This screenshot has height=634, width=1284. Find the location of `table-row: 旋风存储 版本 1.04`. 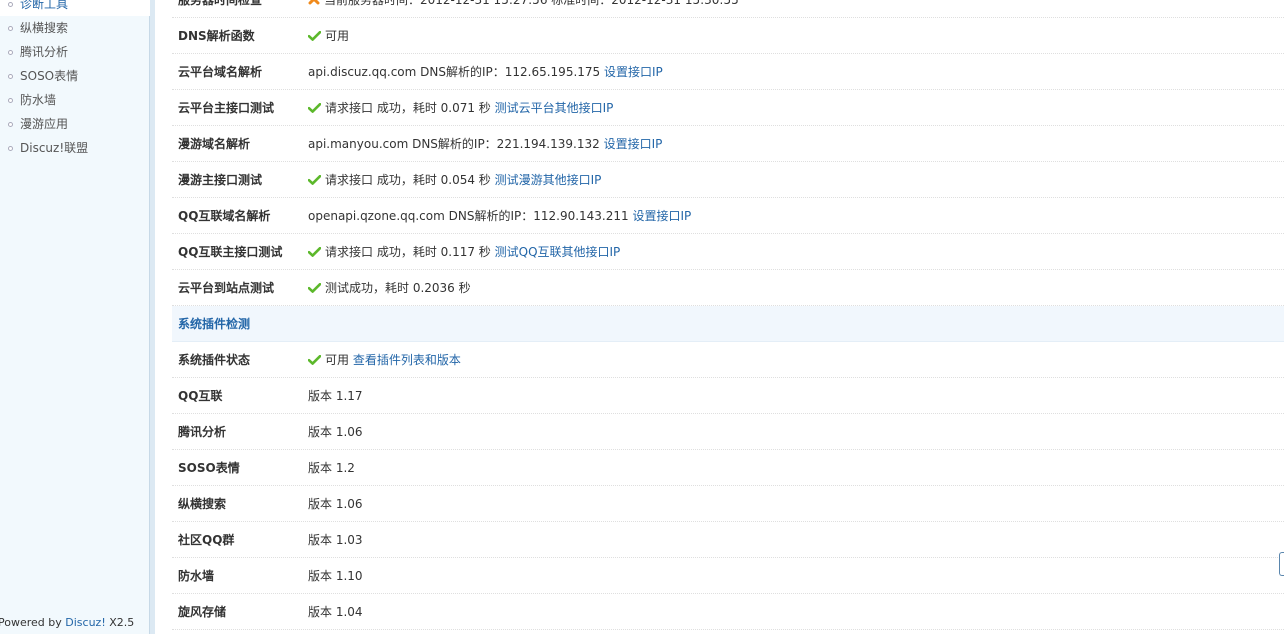

table-row: 旋风存储 版本 1.04 is located at coordinates (728, 612).